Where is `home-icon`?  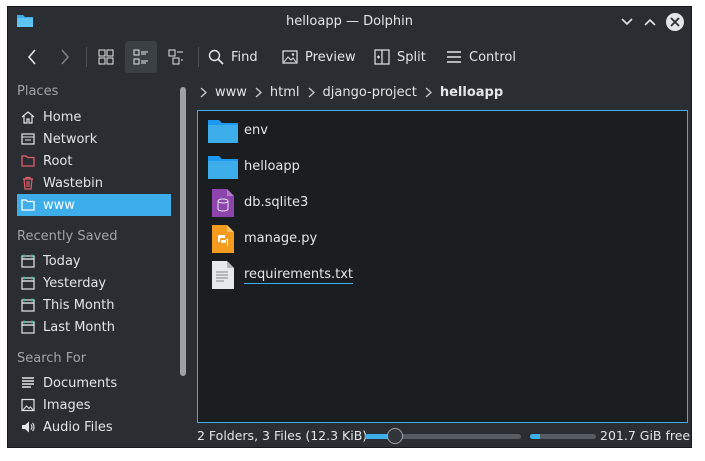 home-icon is located at coordinates (28, 117).